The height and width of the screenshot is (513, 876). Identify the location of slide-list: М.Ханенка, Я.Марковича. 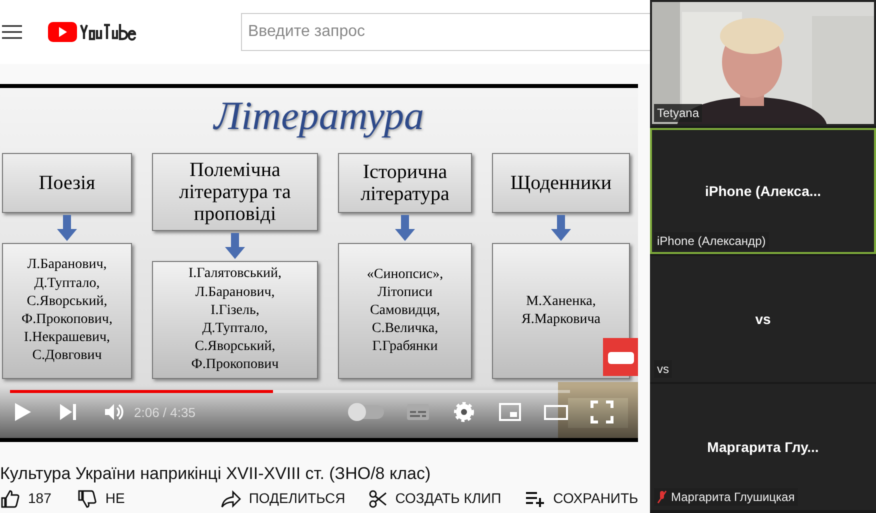
(561, 311).